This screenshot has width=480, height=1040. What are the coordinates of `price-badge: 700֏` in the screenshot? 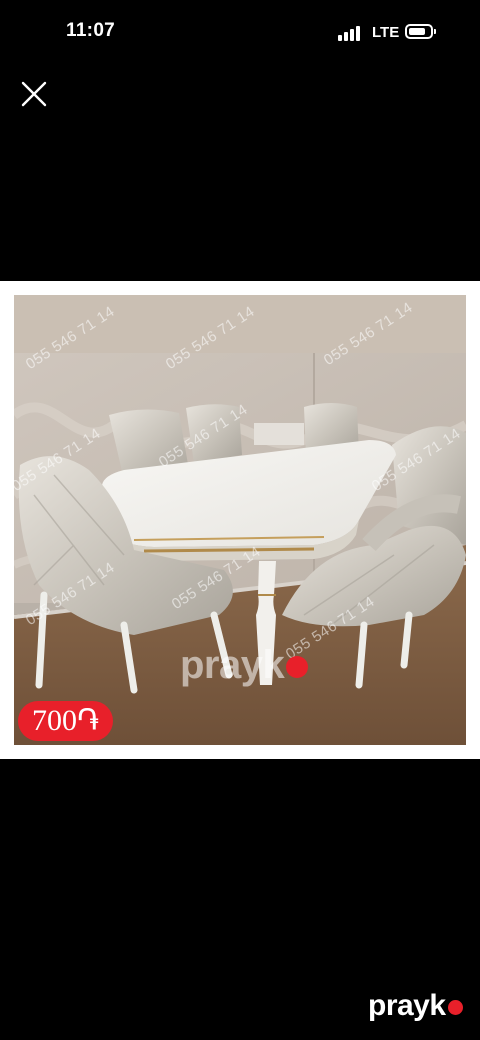 It's located at (66, 721).